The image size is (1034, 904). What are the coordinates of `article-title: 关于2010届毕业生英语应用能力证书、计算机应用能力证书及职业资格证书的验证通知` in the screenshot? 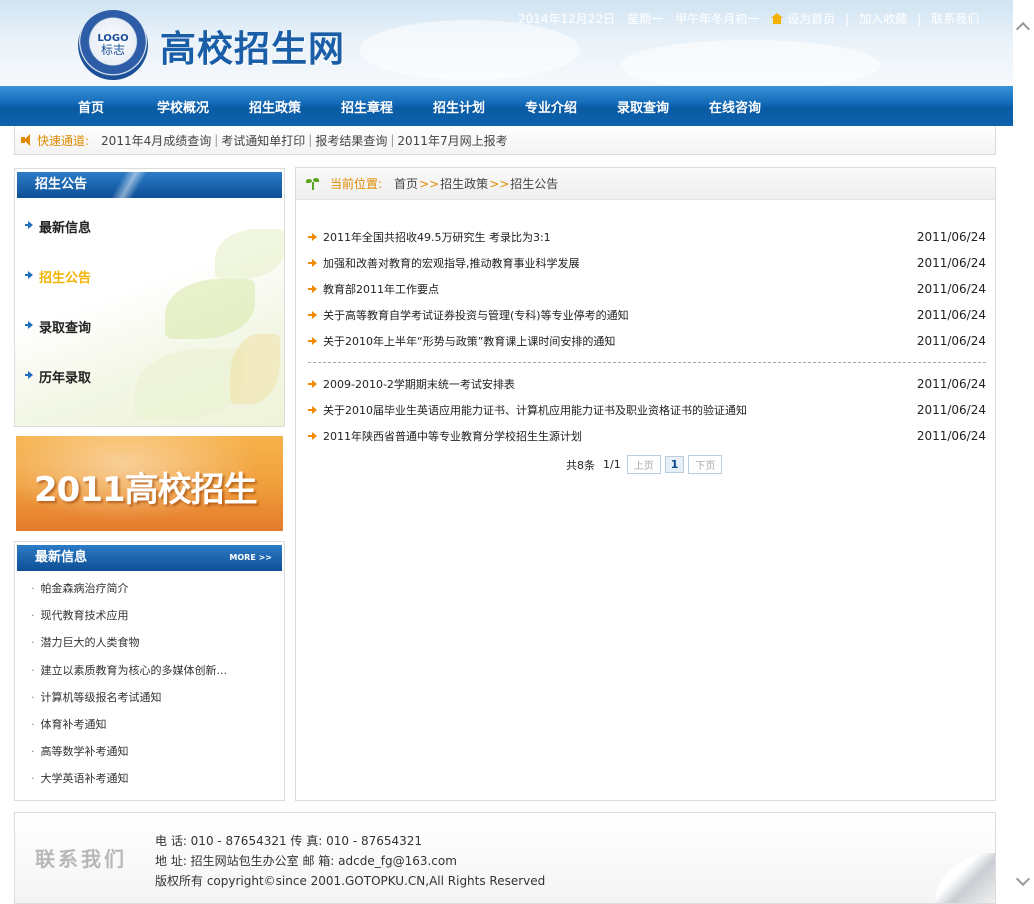 It's located at (535, 410).